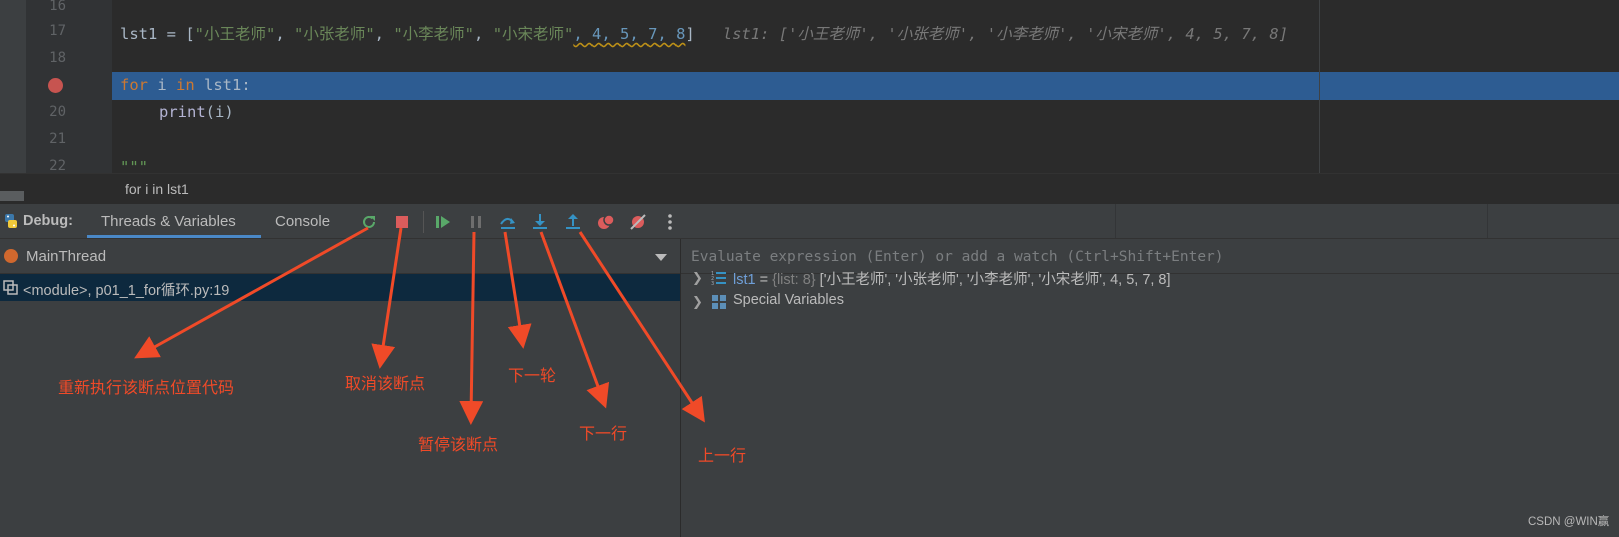 The image size is (1619, 537). I want to click on code-string: "小王老师", so click(235, 34).